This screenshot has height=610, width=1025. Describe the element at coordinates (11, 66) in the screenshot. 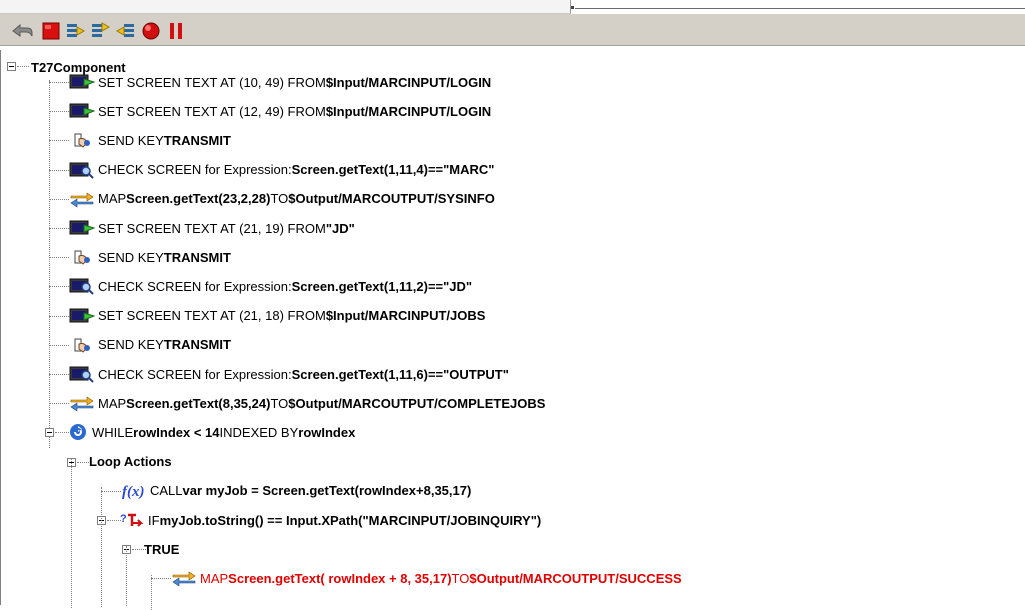

I see `root-collapse-toggle` at that location.